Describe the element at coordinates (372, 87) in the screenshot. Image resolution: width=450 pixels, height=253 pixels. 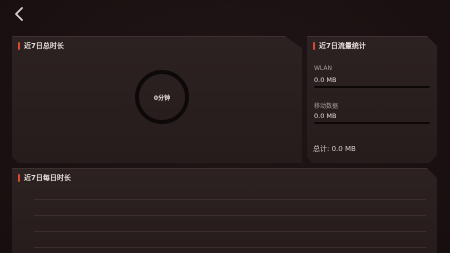
I see `wlan-usage-bar` at that location.